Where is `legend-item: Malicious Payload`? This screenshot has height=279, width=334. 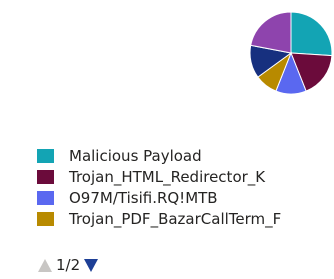
legend-item: Malicious Payload is located at coordinates (185, 155).